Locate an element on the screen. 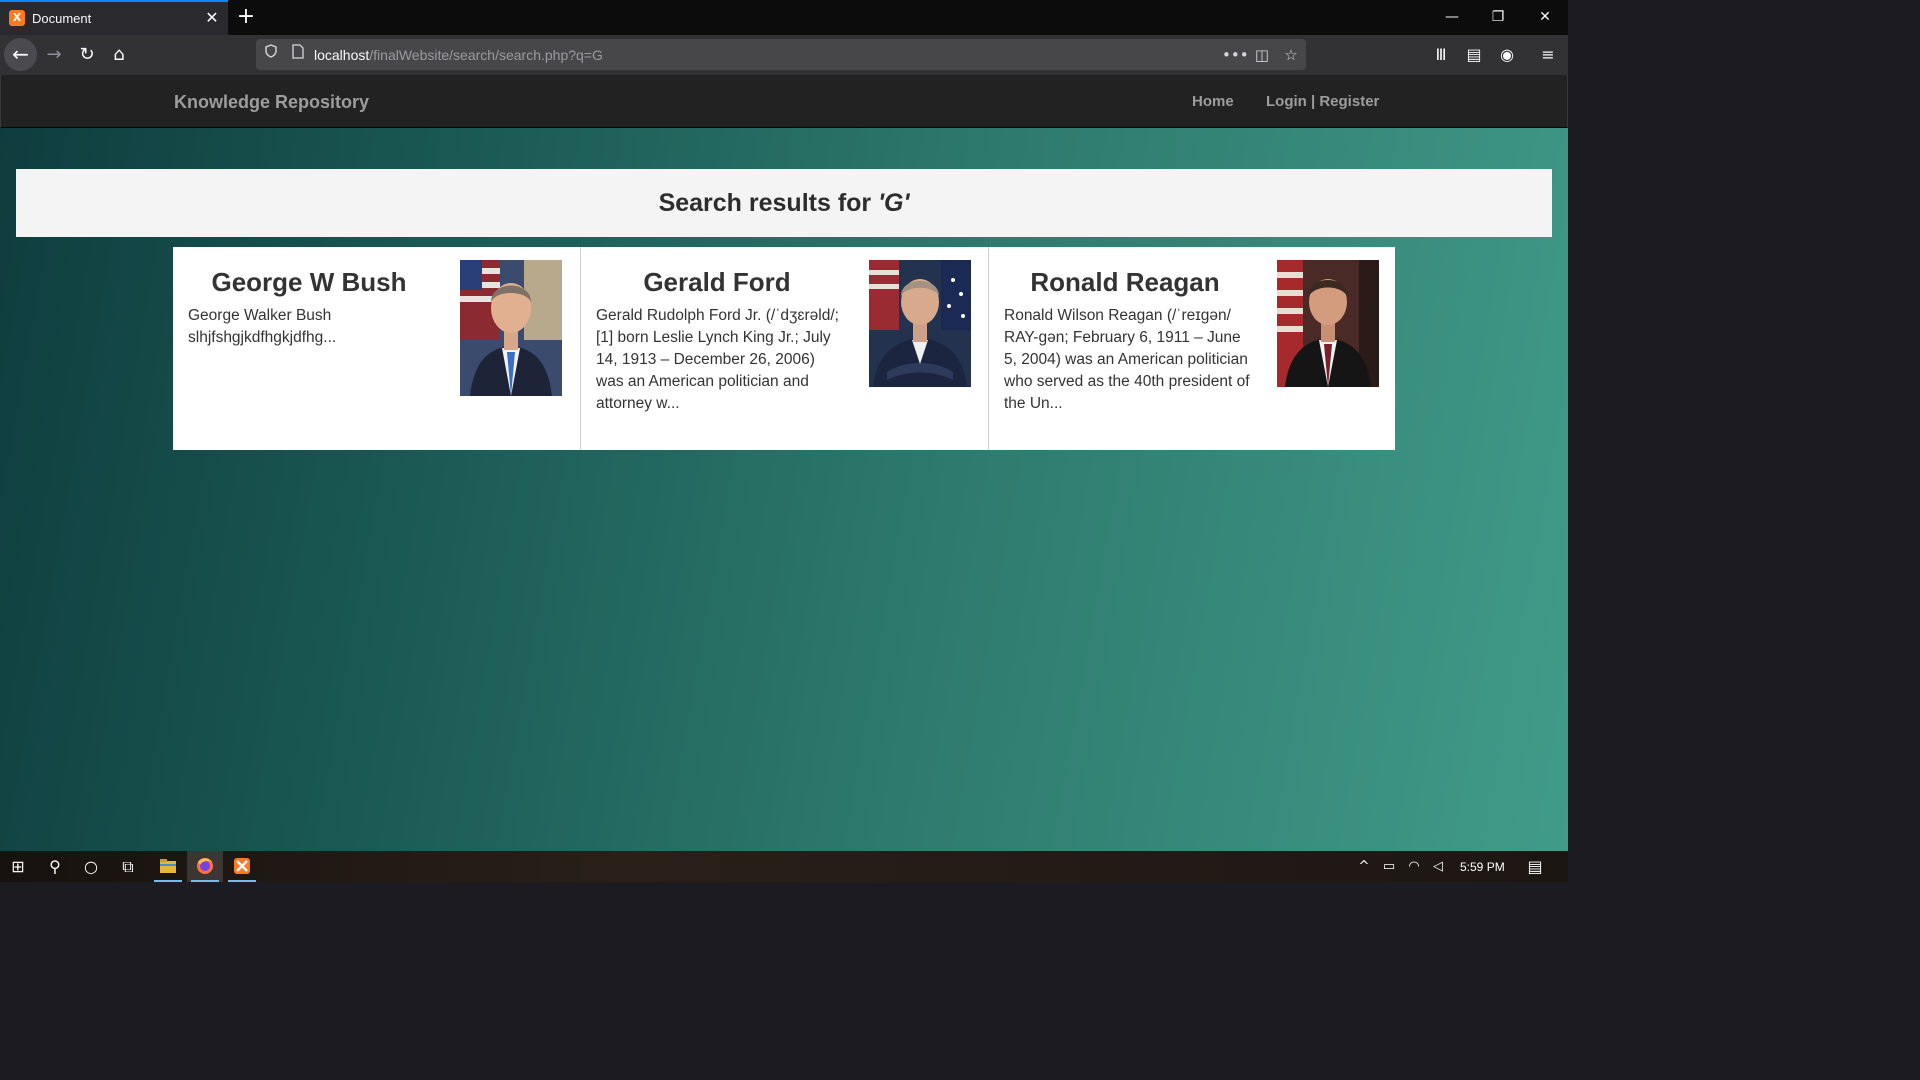  library-icon: Ⅲ is located at coordinates (1441, 55).